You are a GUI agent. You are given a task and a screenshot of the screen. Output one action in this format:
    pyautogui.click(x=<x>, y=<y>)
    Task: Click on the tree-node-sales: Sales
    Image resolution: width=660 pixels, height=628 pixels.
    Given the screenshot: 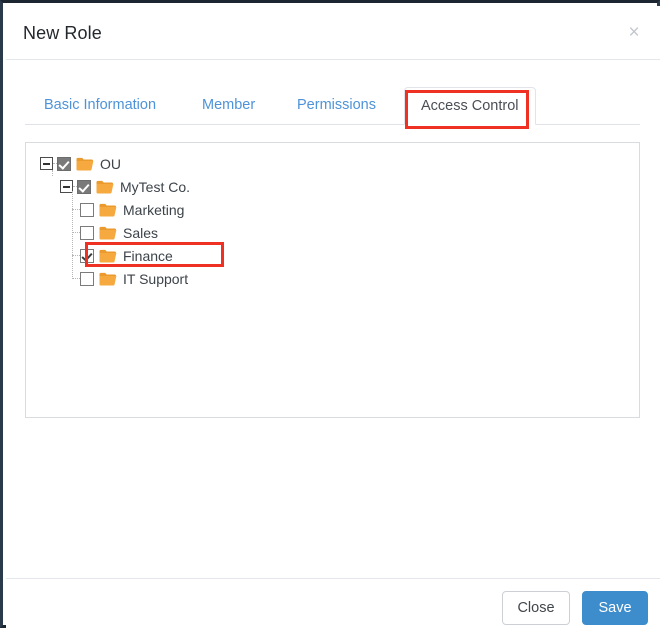 What is the action you would take?
    pyautogui.click(x=119, y=232)
    